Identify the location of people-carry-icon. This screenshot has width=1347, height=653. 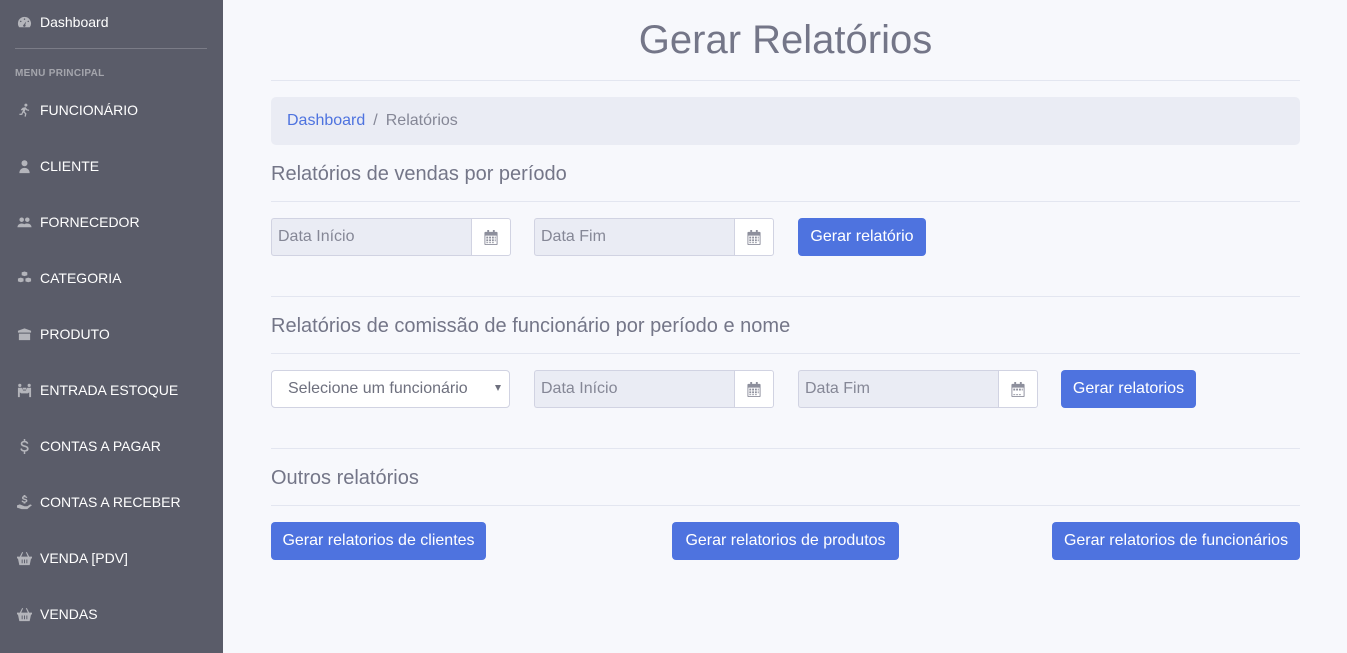
(24, 390).